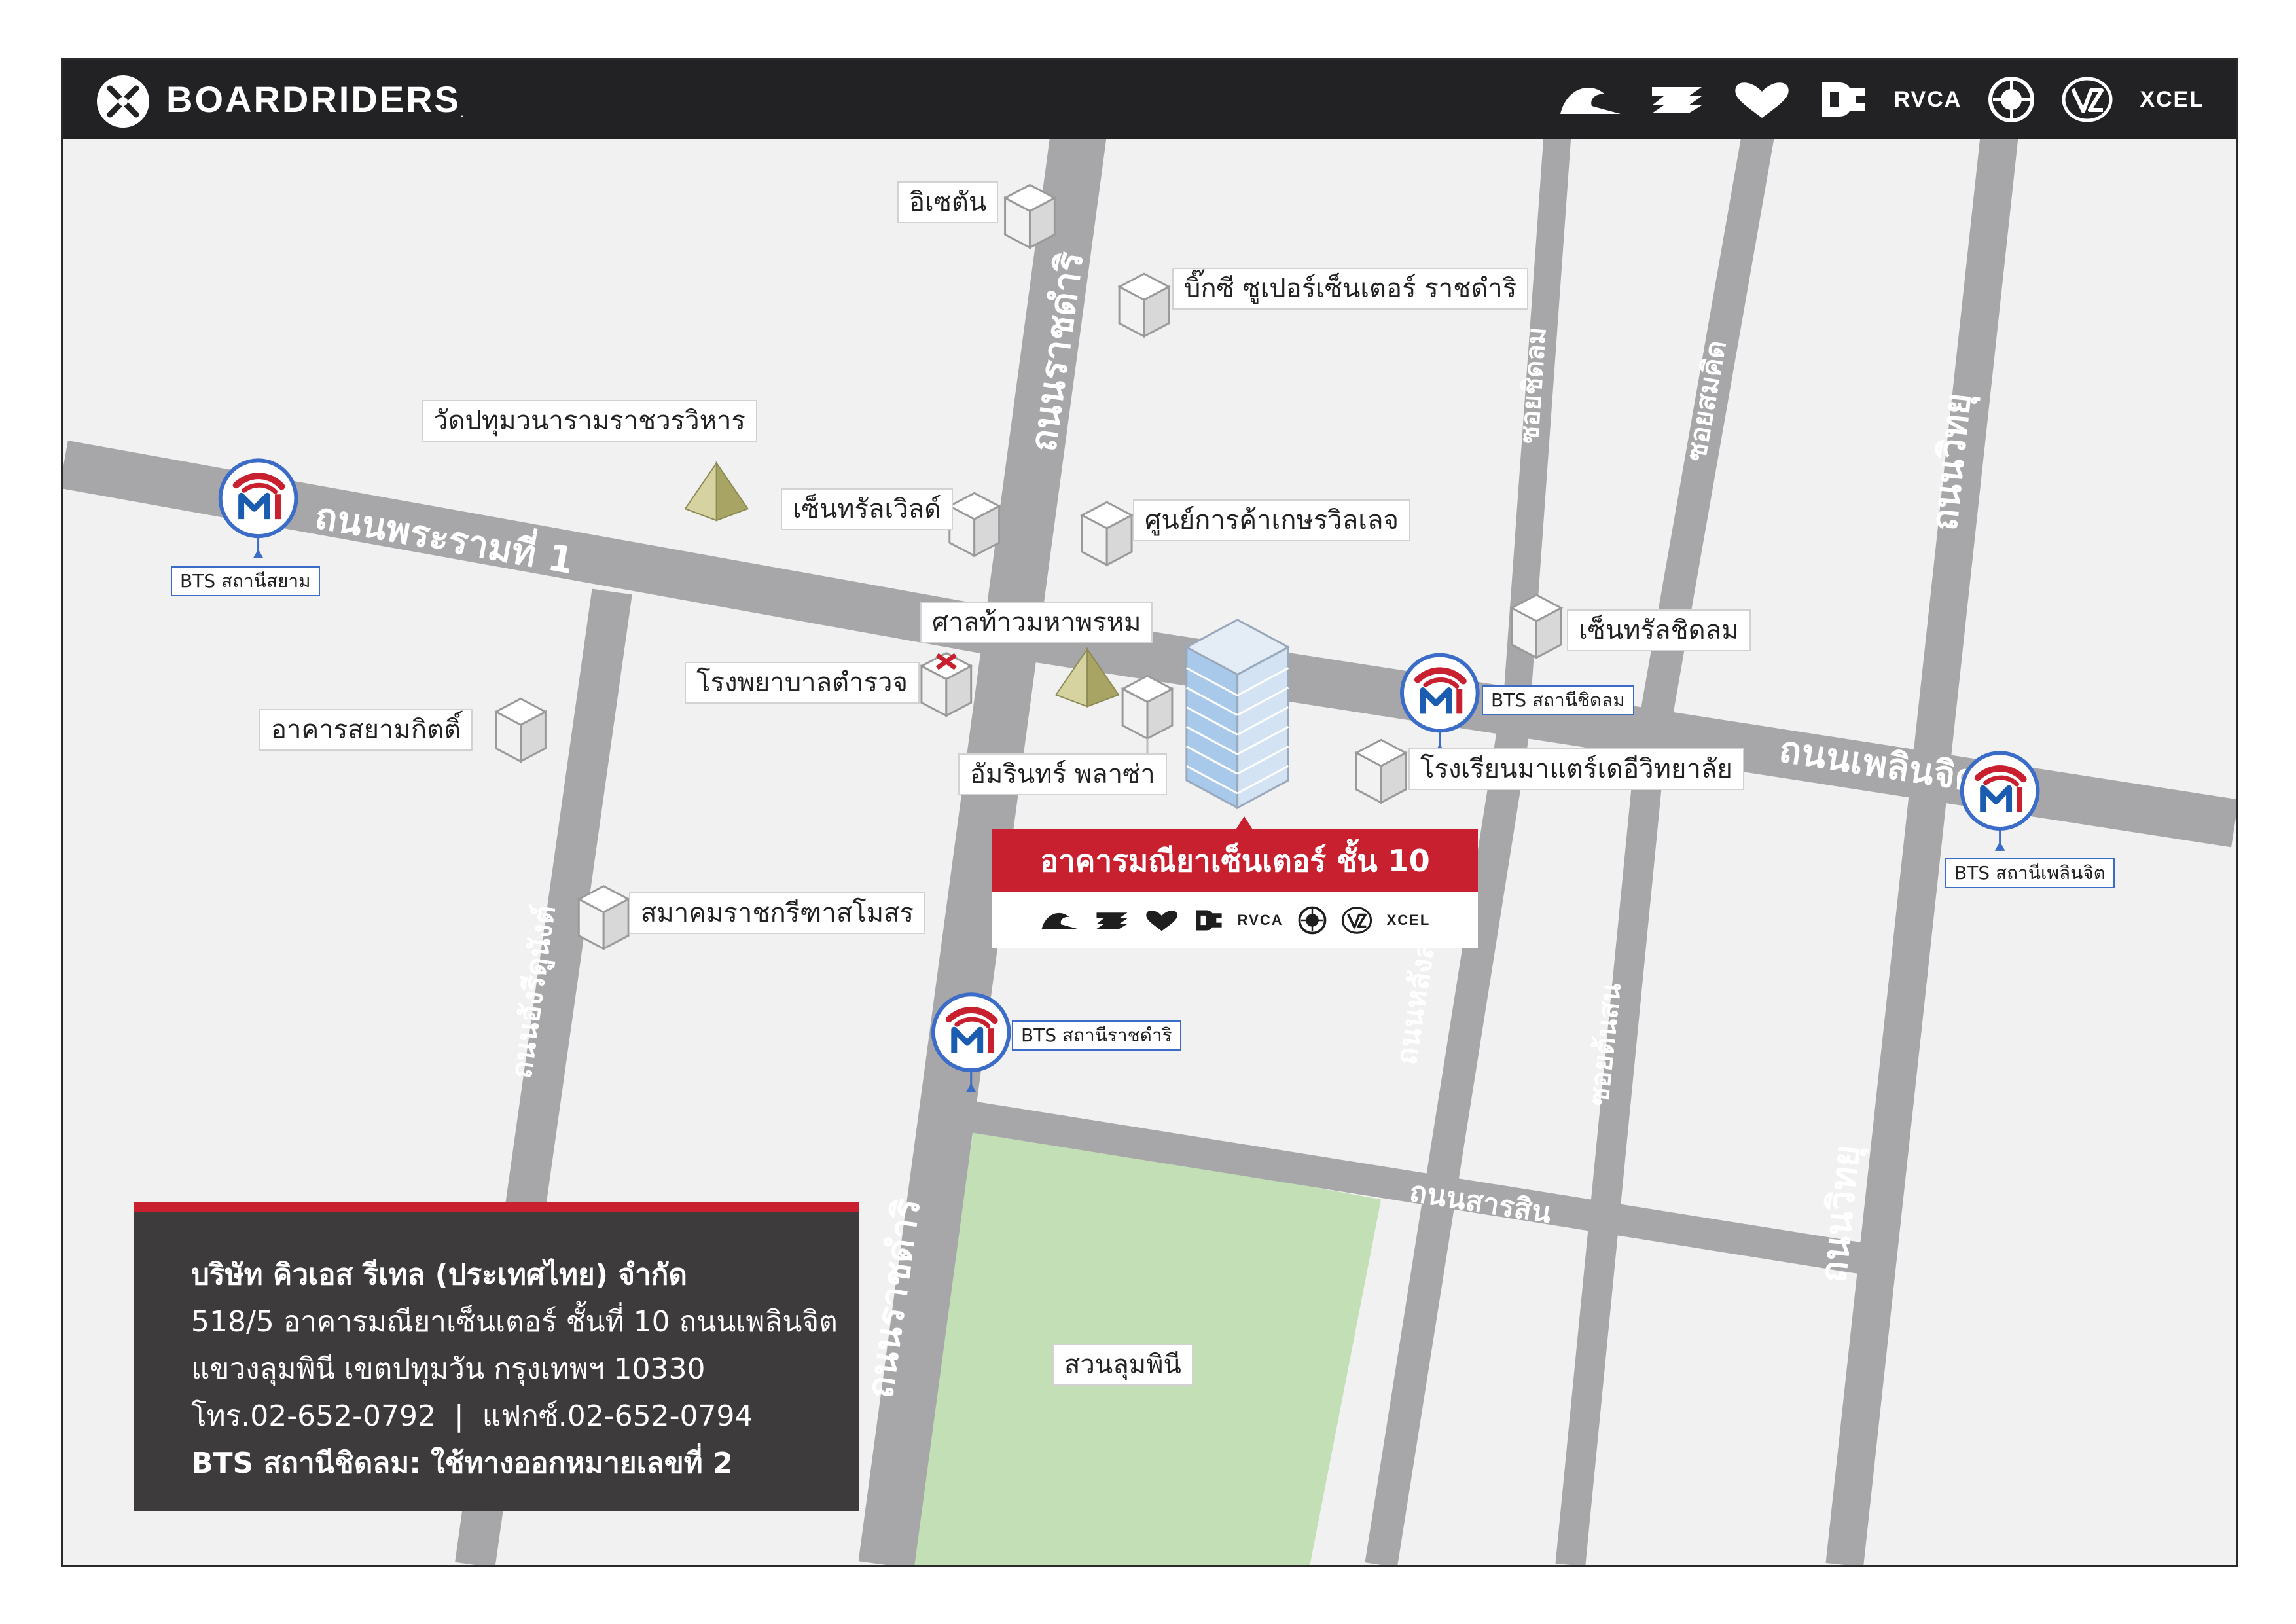  I want to click on label-rbsc: สมาคมราชกรีฑาสโมสร, so click(777, 913).